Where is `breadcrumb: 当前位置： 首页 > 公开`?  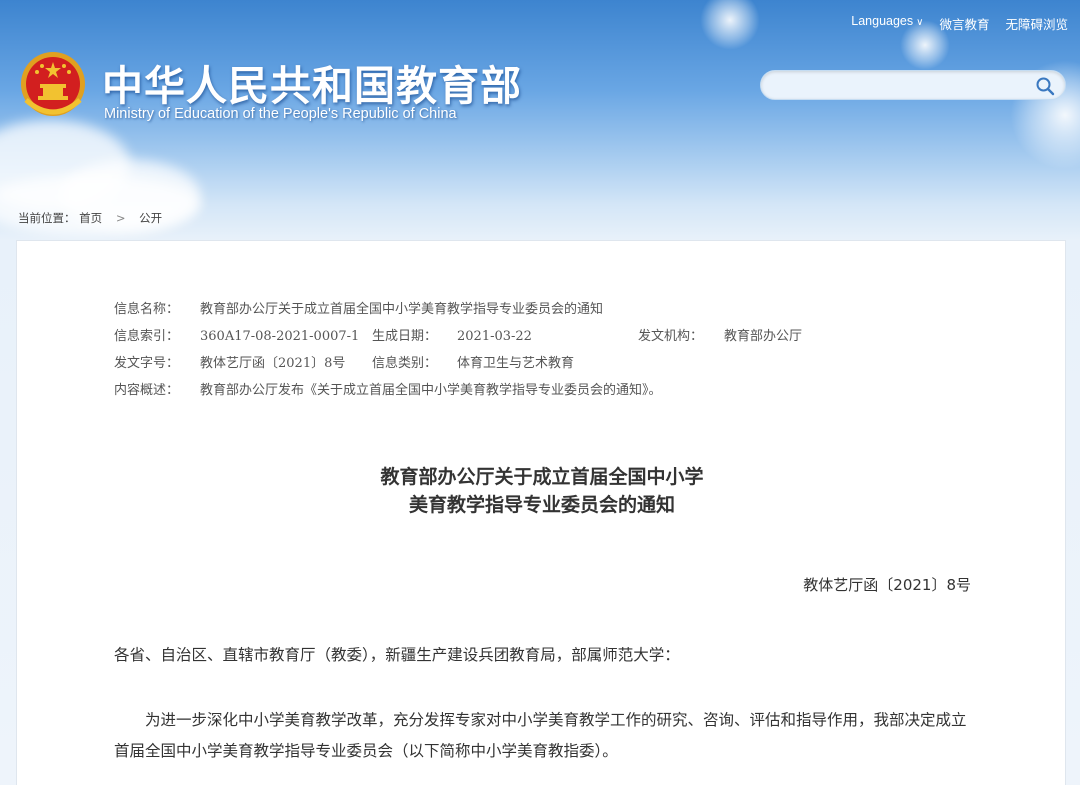
breadcrumb: 当前位置： 首页 > 公开 is located at coordinates (90, 218).